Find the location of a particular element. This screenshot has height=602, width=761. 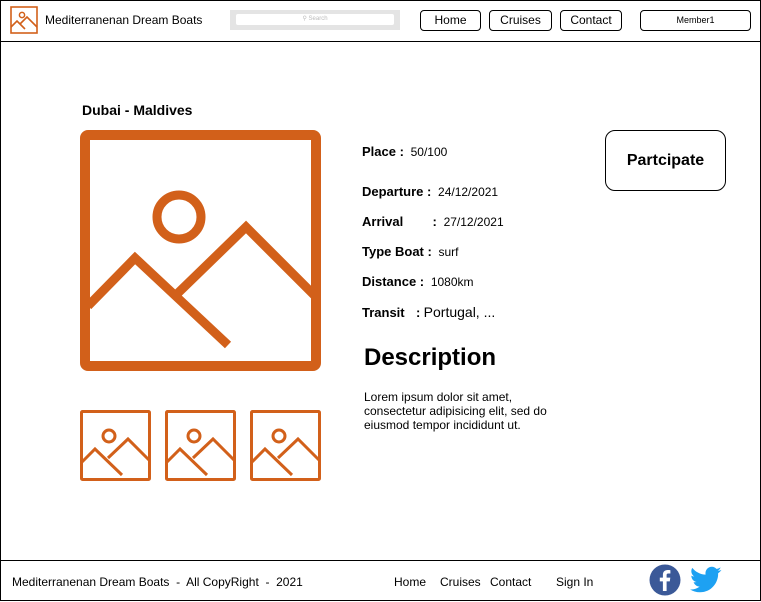

trip-title: Dubai - Maldives is located at coordinates (137, 110).